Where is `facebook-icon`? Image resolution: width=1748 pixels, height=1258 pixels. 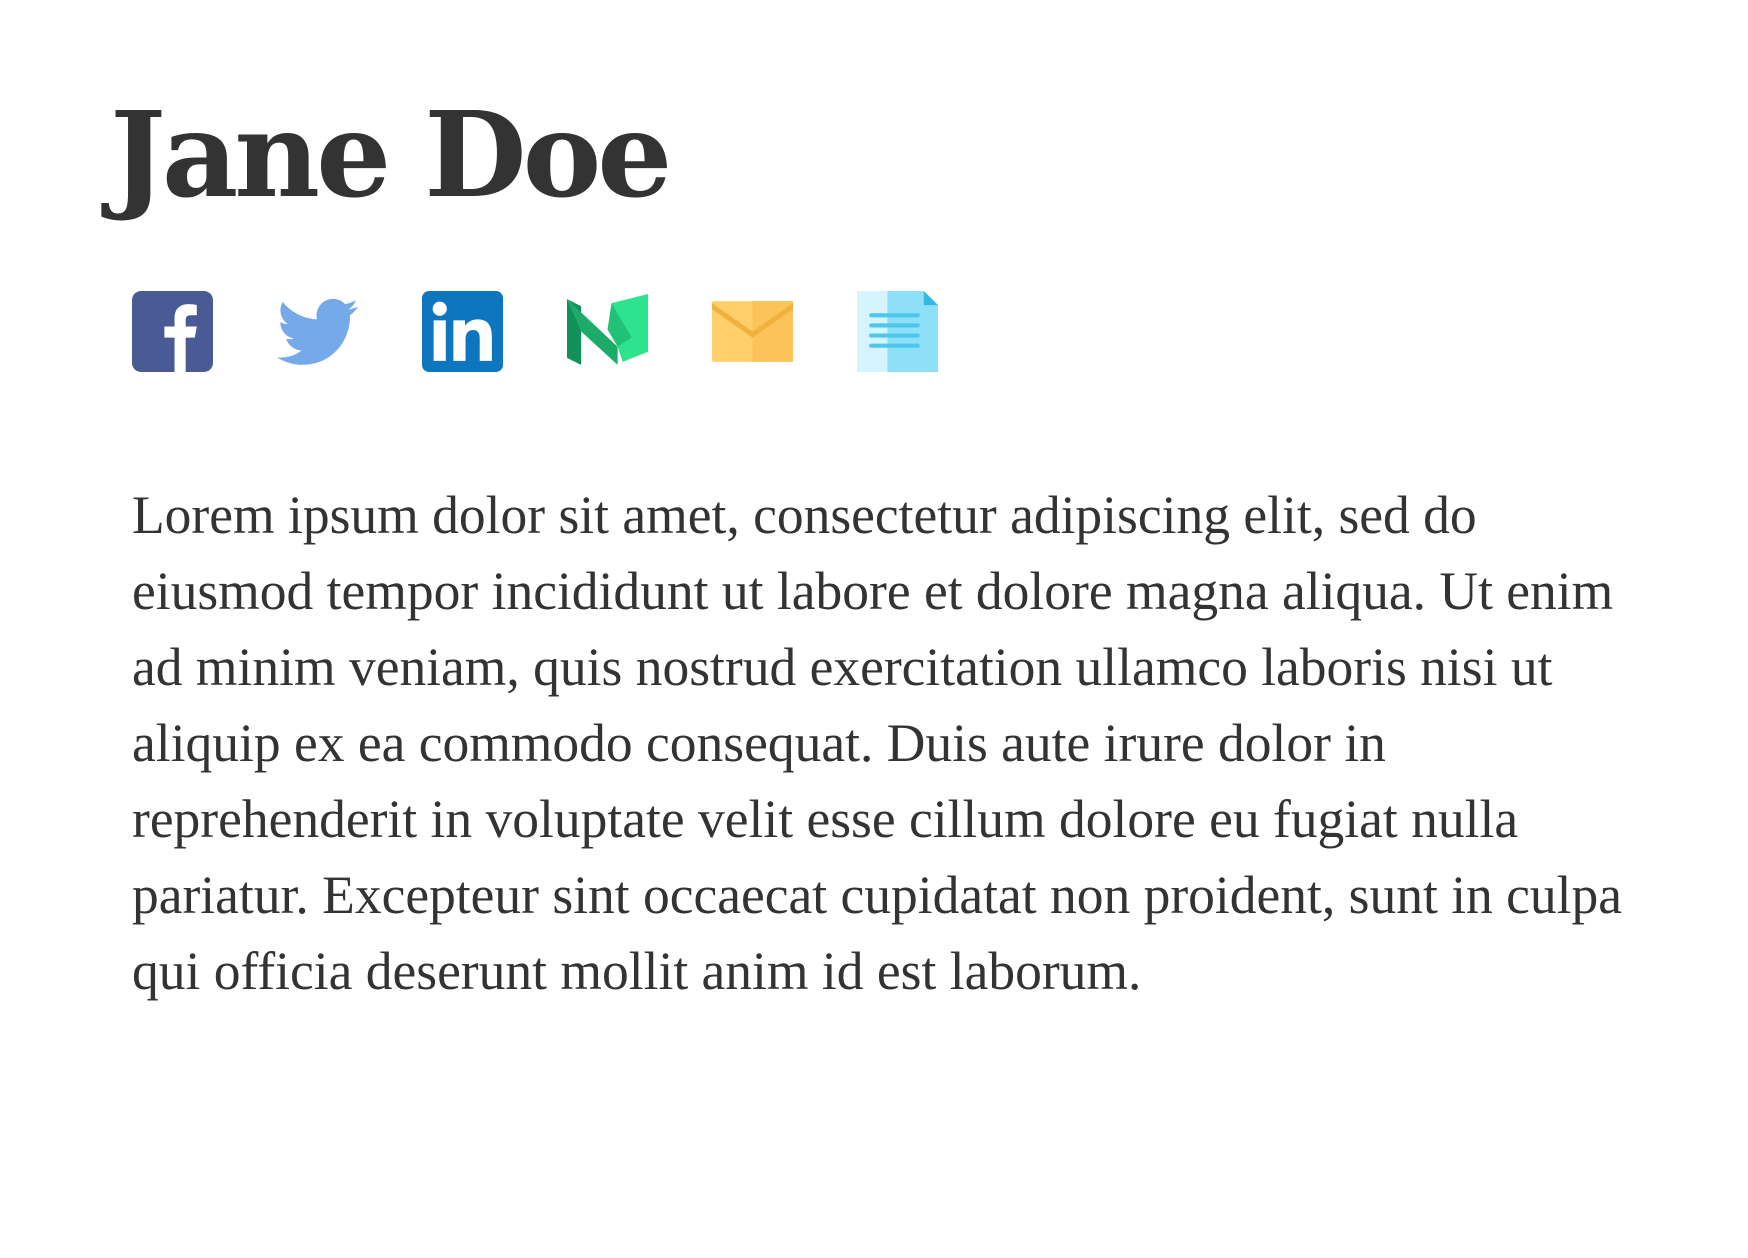 facebook-icon is located at coordinates (172, 331).